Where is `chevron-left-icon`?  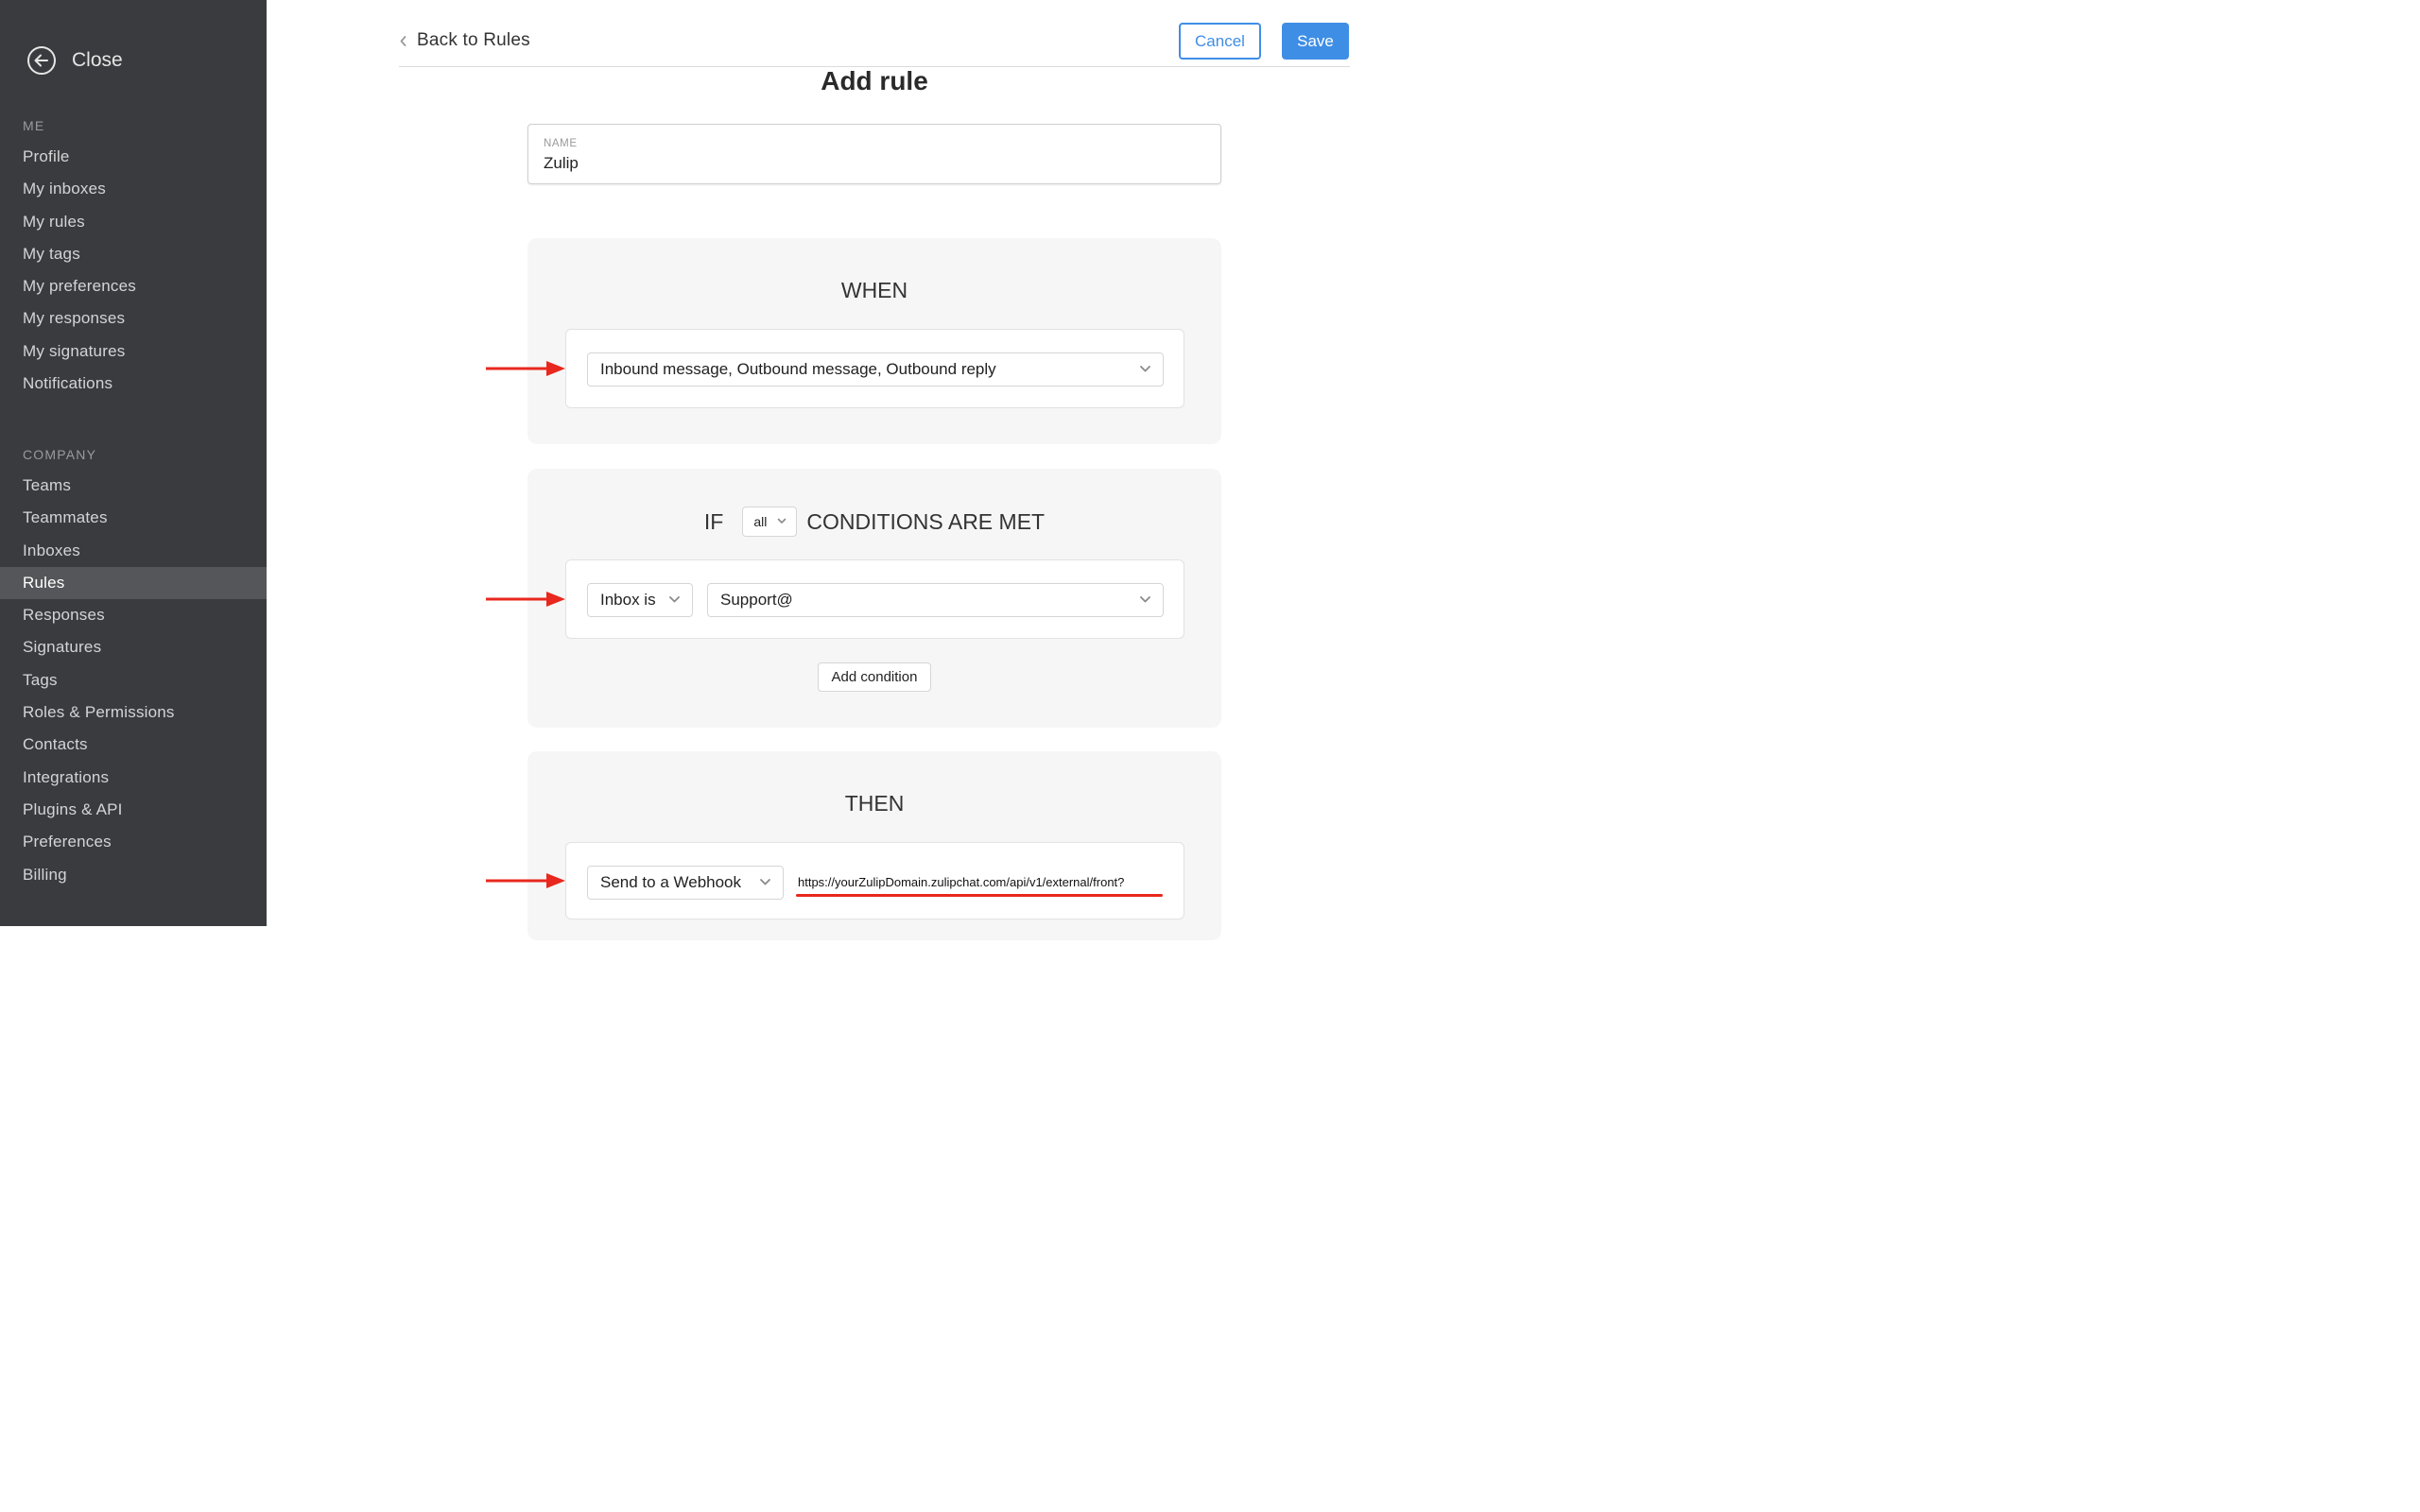 chevron-left-icon is located at coordinates (403, 40).